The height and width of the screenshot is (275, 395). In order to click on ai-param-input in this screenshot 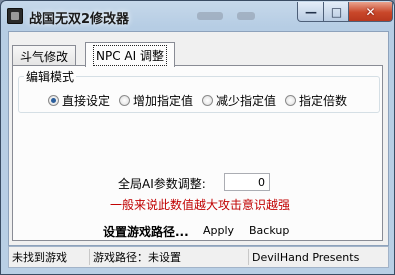, I will do `click(247, 182)`.